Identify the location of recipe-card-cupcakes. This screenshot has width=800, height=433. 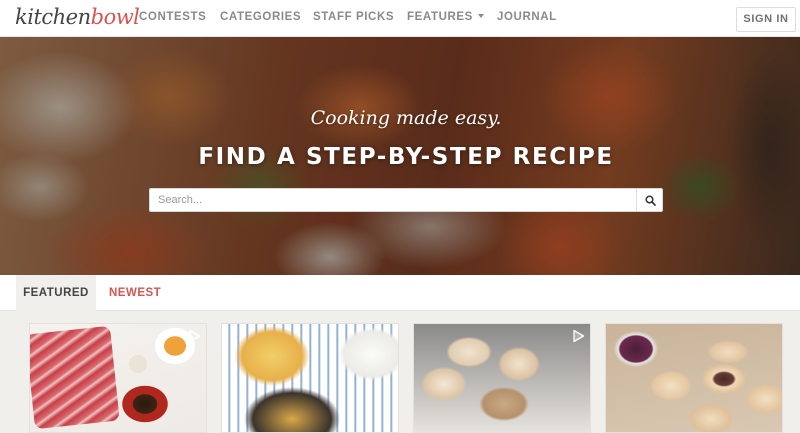
(502, 378).